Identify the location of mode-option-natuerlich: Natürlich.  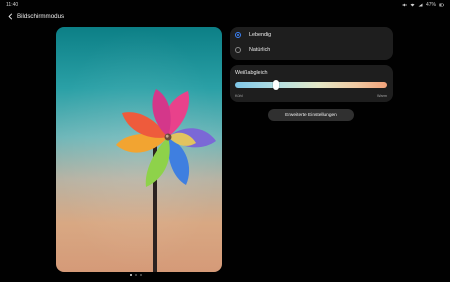
(252, 50).